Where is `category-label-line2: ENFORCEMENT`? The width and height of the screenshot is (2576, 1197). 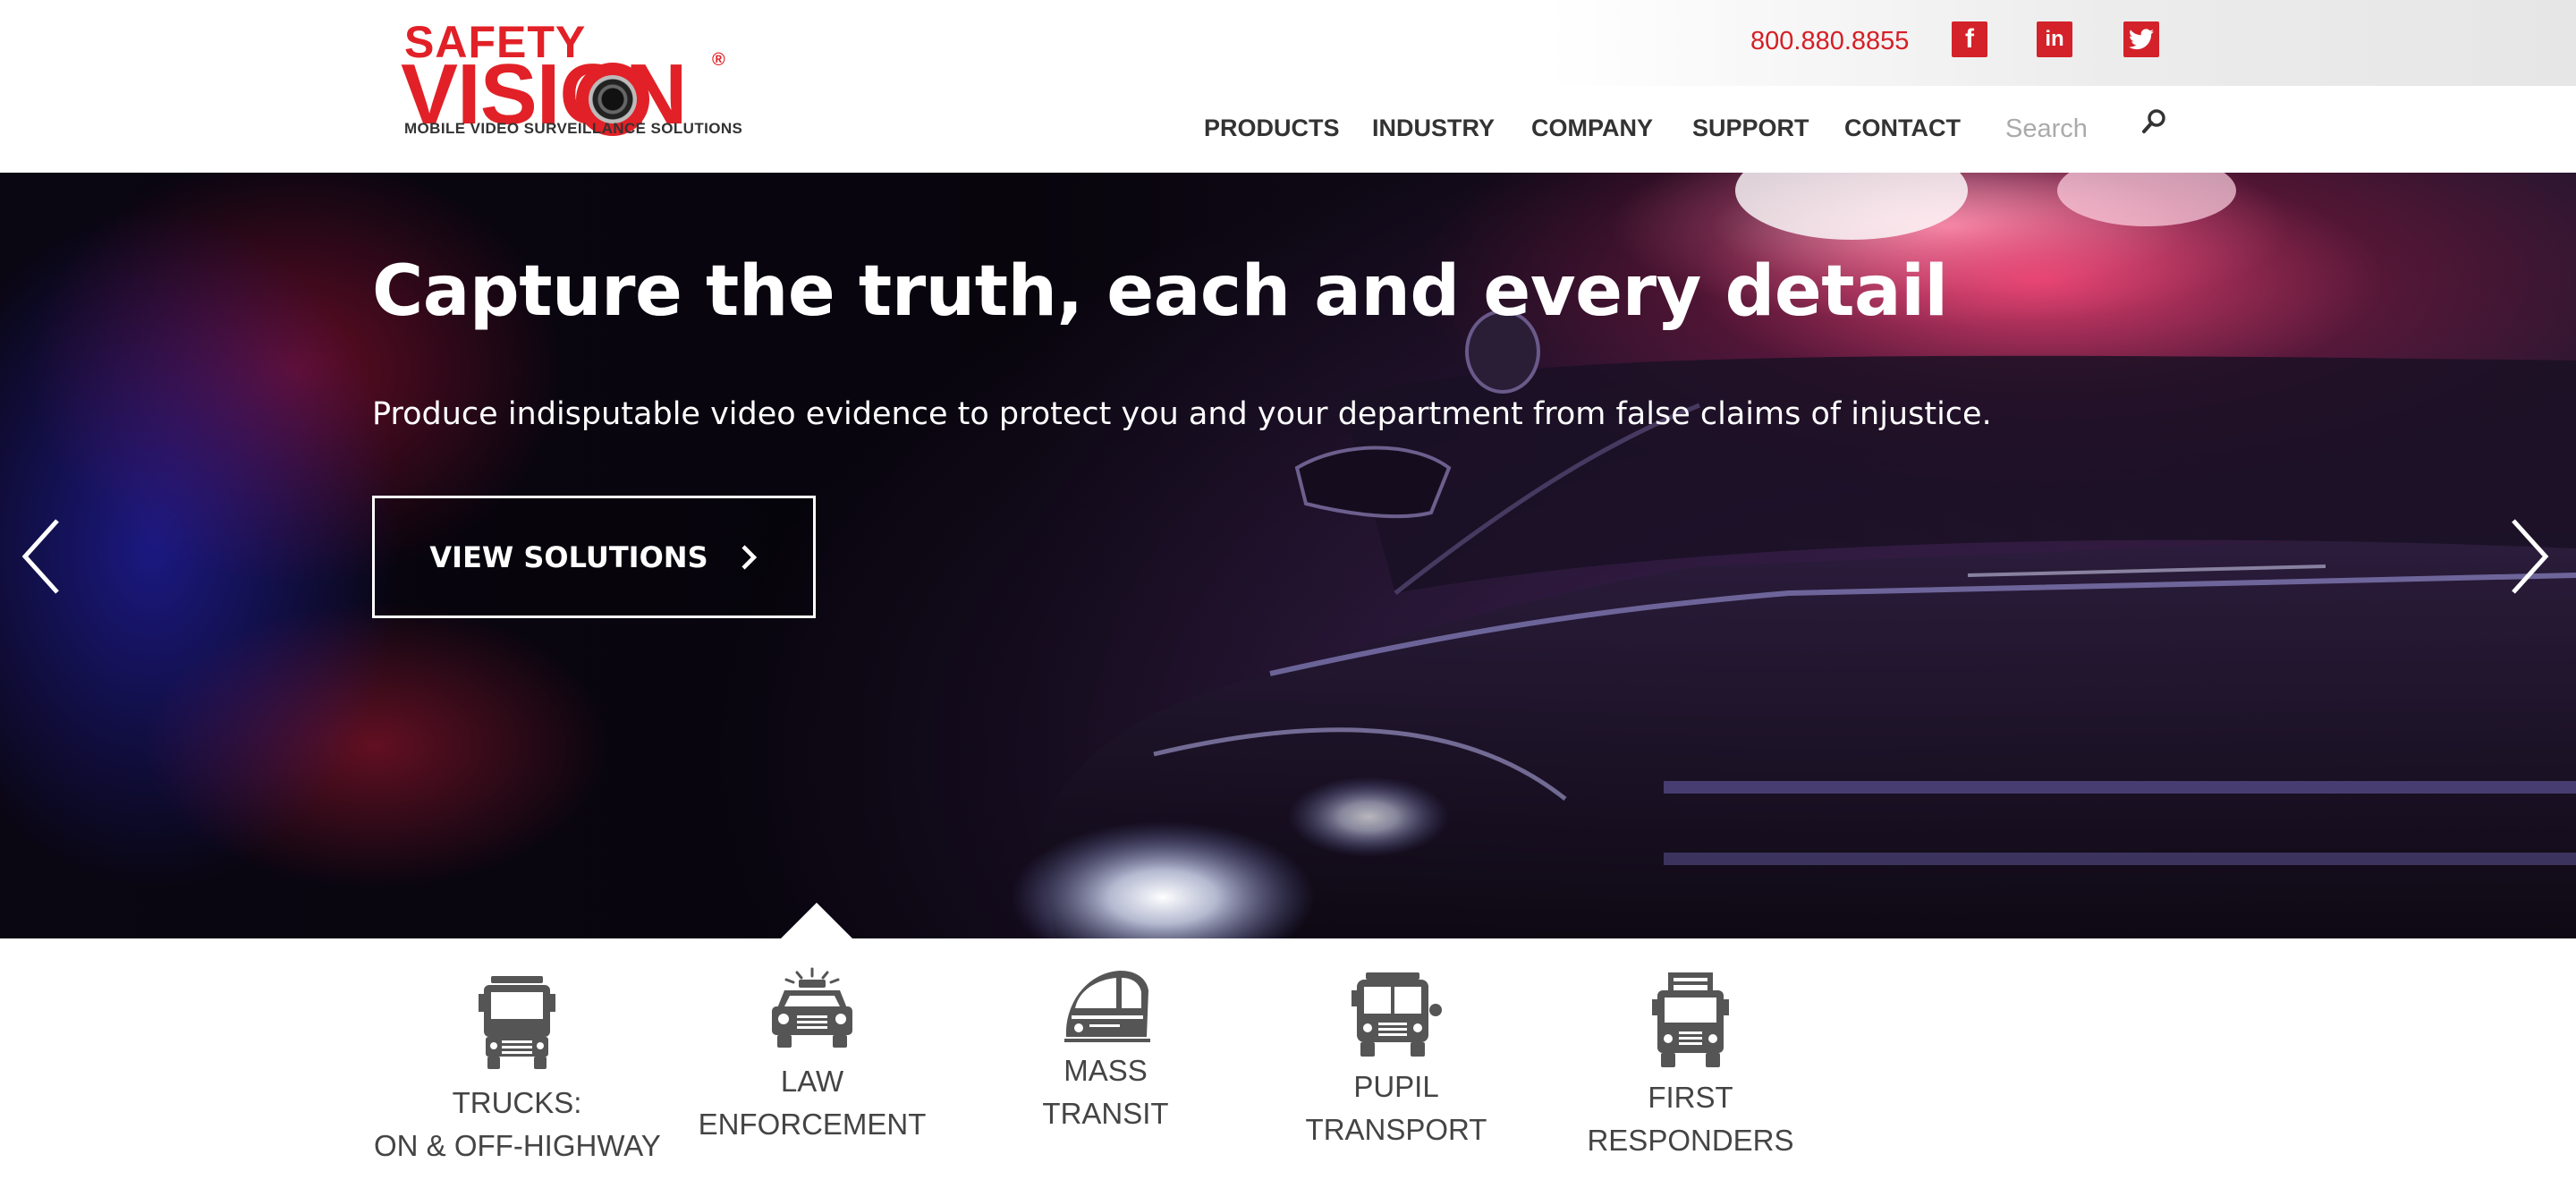 category-label-line2: ENFORCEMENT is located at coordinates (812, 1125).